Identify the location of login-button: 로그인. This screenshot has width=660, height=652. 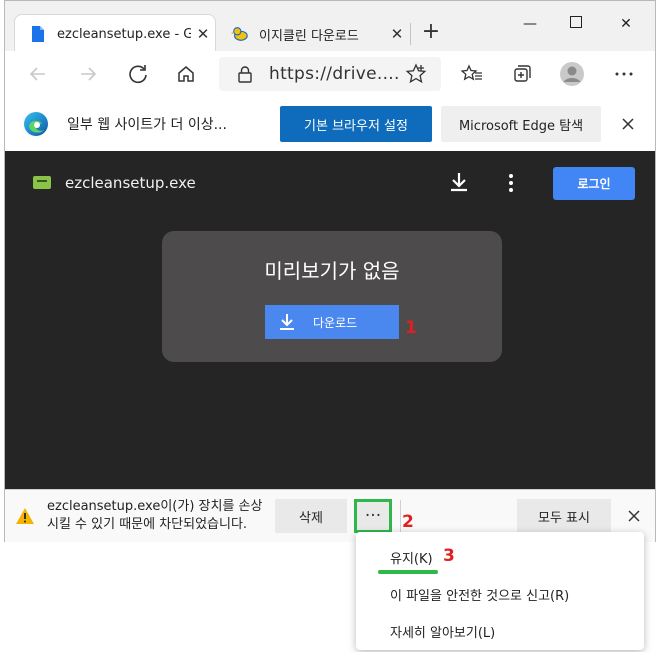
(594, 183).